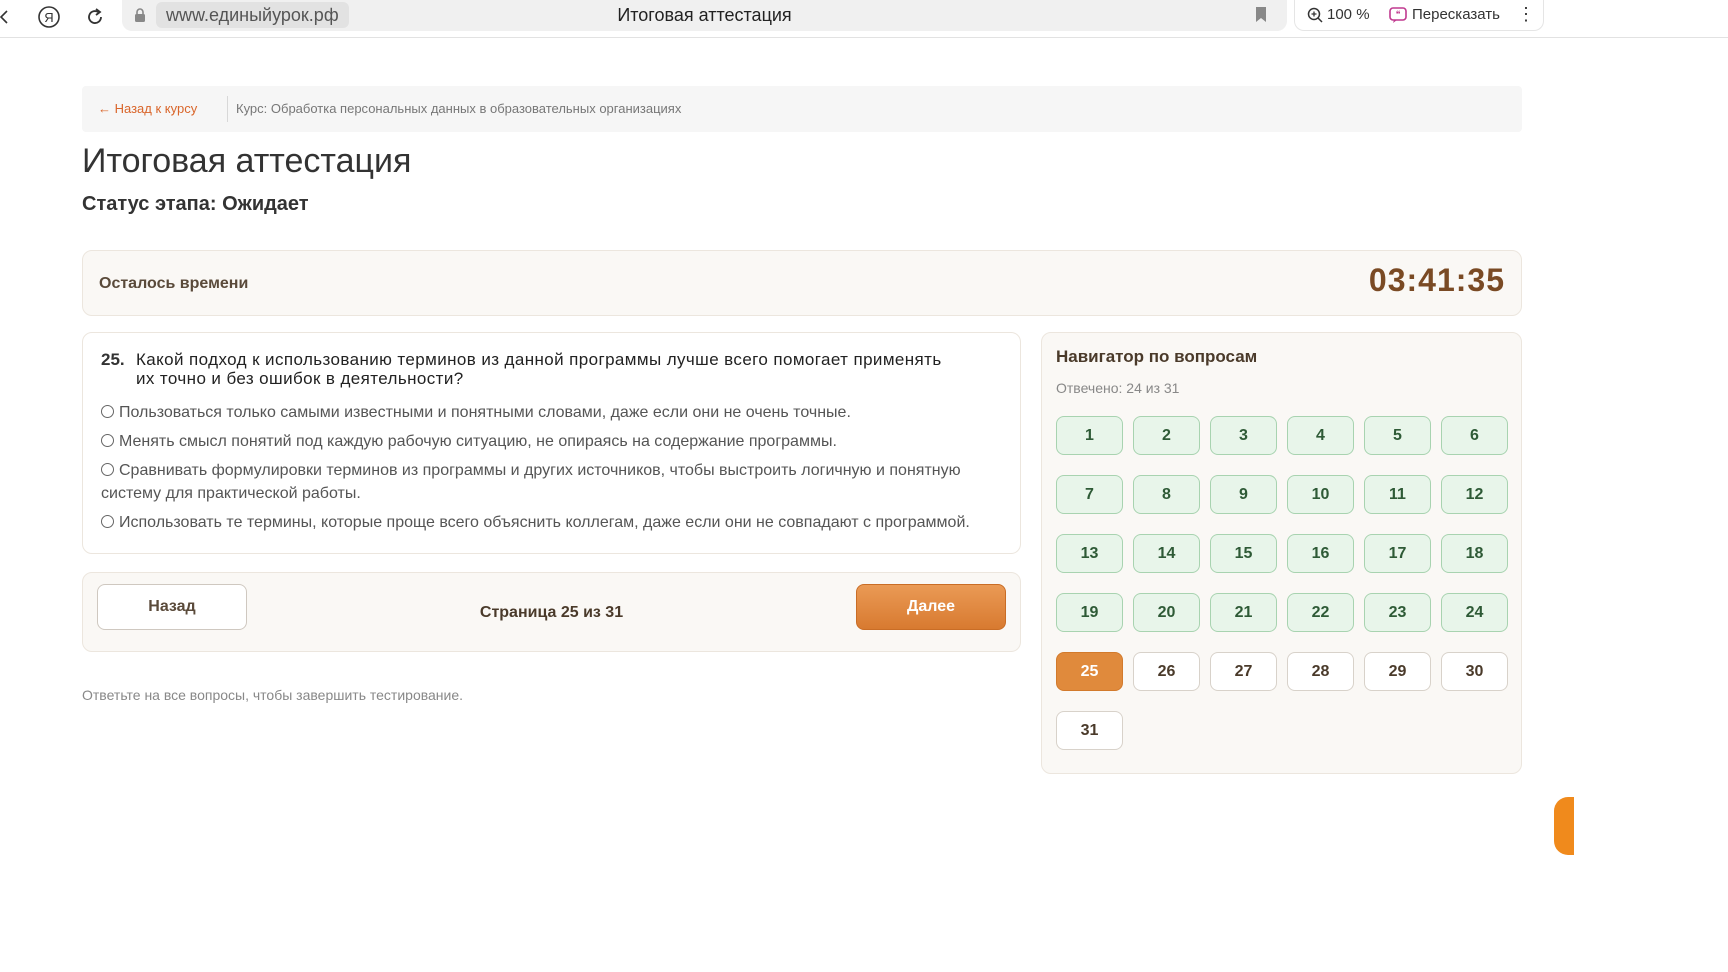 This screenshot has width=1728, height=972. What do you see at coordinates (1315, 15) in the screenshot?
I see `zoom-icon` at bounding box center [1315, 15].